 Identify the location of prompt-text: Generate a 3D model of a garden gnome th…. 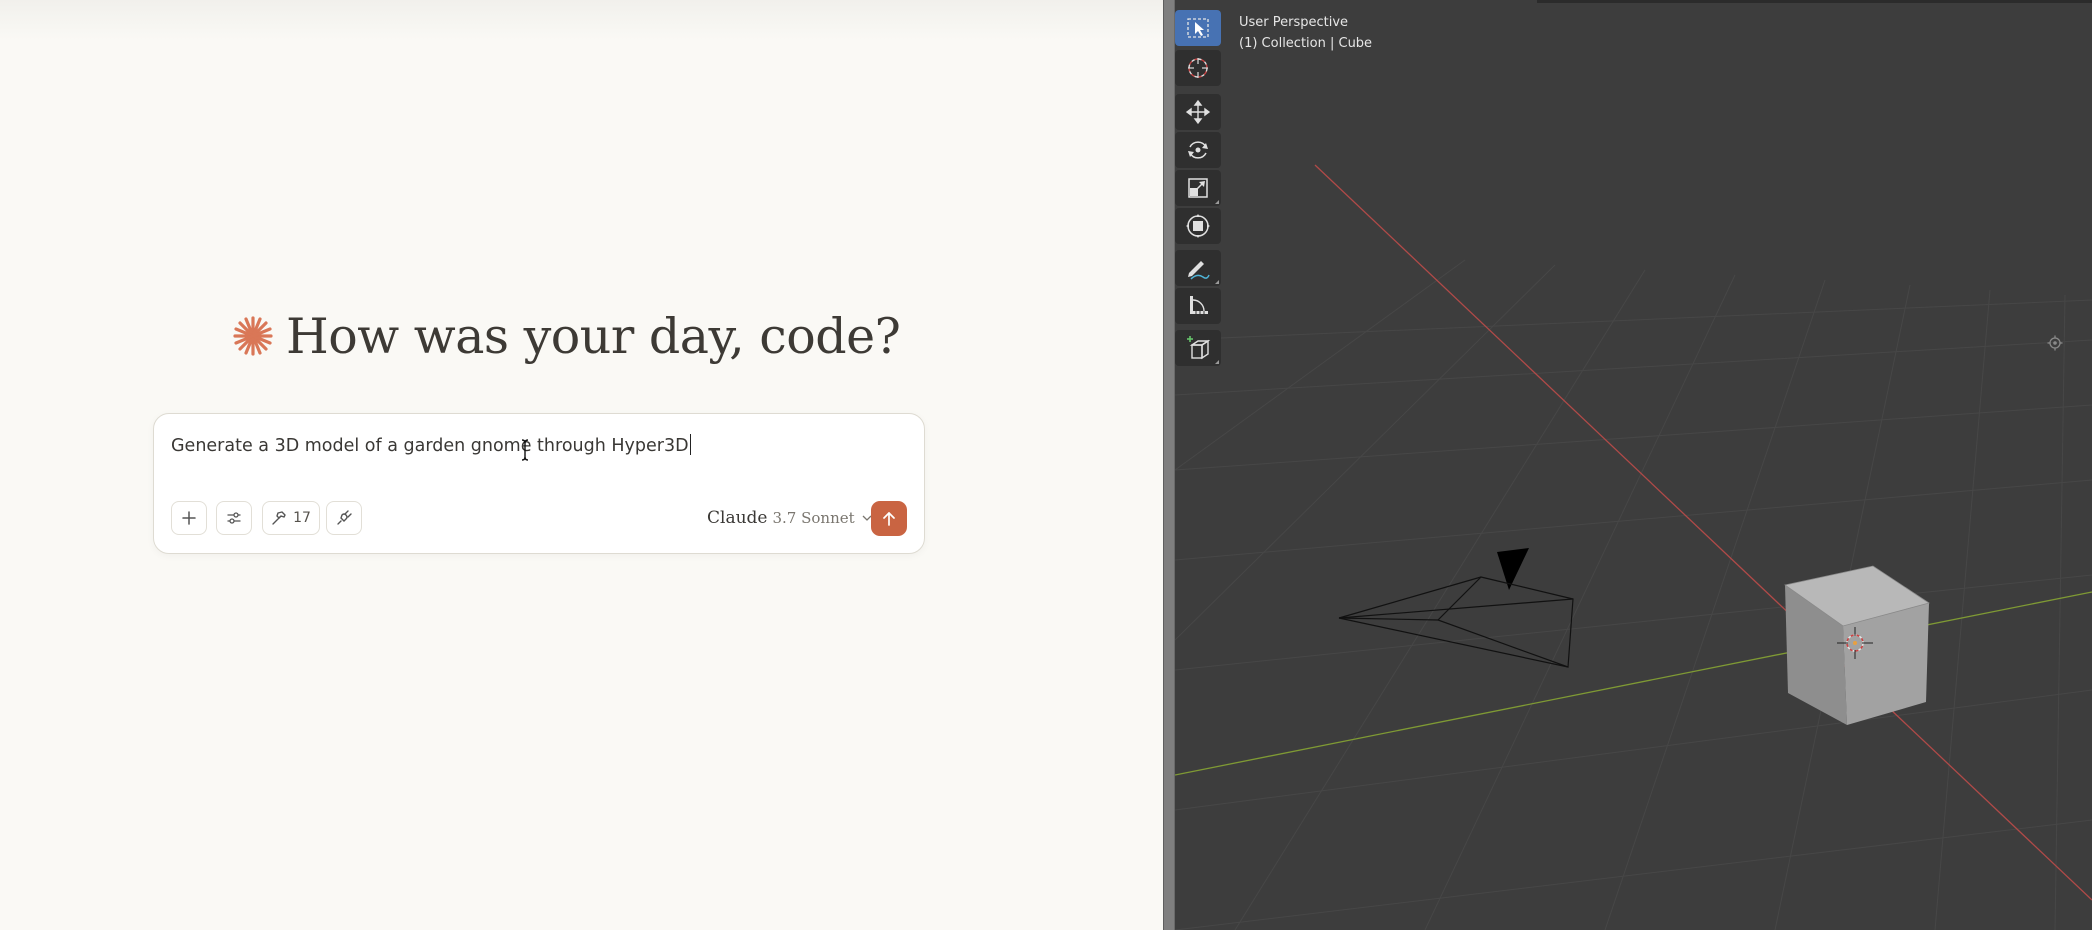
(430, 446).